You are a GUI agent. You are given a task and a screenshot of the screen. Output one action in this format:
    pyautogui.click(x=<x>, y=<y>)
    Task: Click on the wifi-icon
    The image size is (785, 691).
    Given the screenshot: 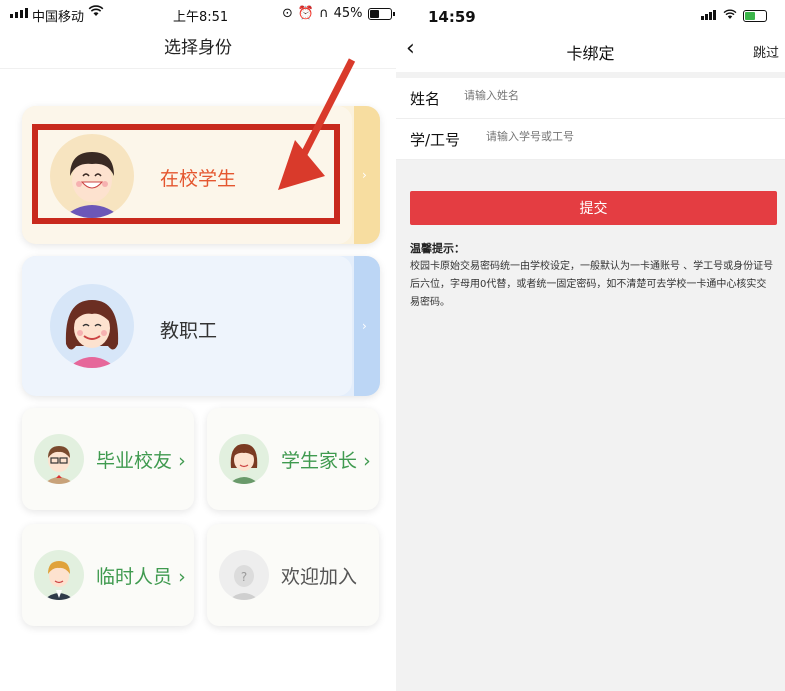 What is the action you would take?
    pyautogui.click(x=730, y=16)
    